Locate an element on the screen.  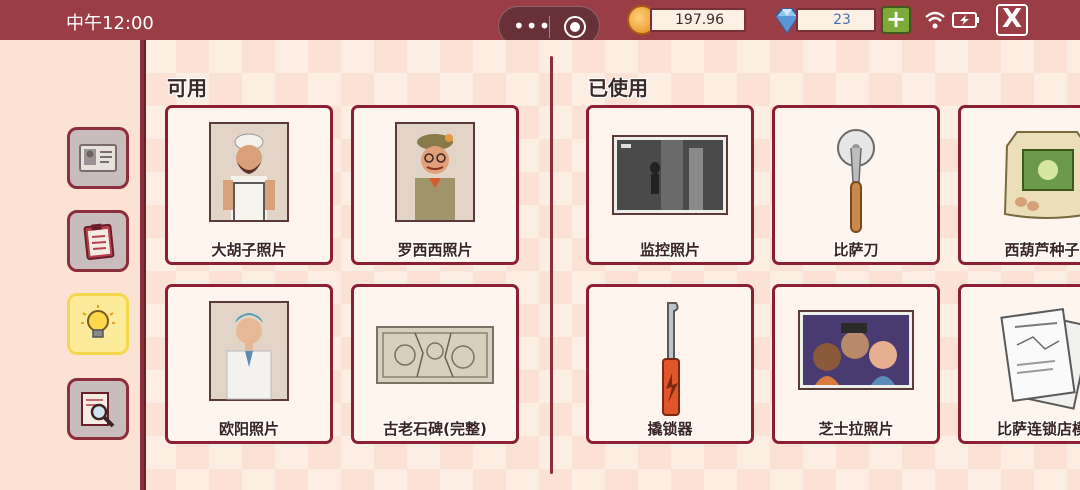
battery-charging-icon is located at coordinates (965, 20).